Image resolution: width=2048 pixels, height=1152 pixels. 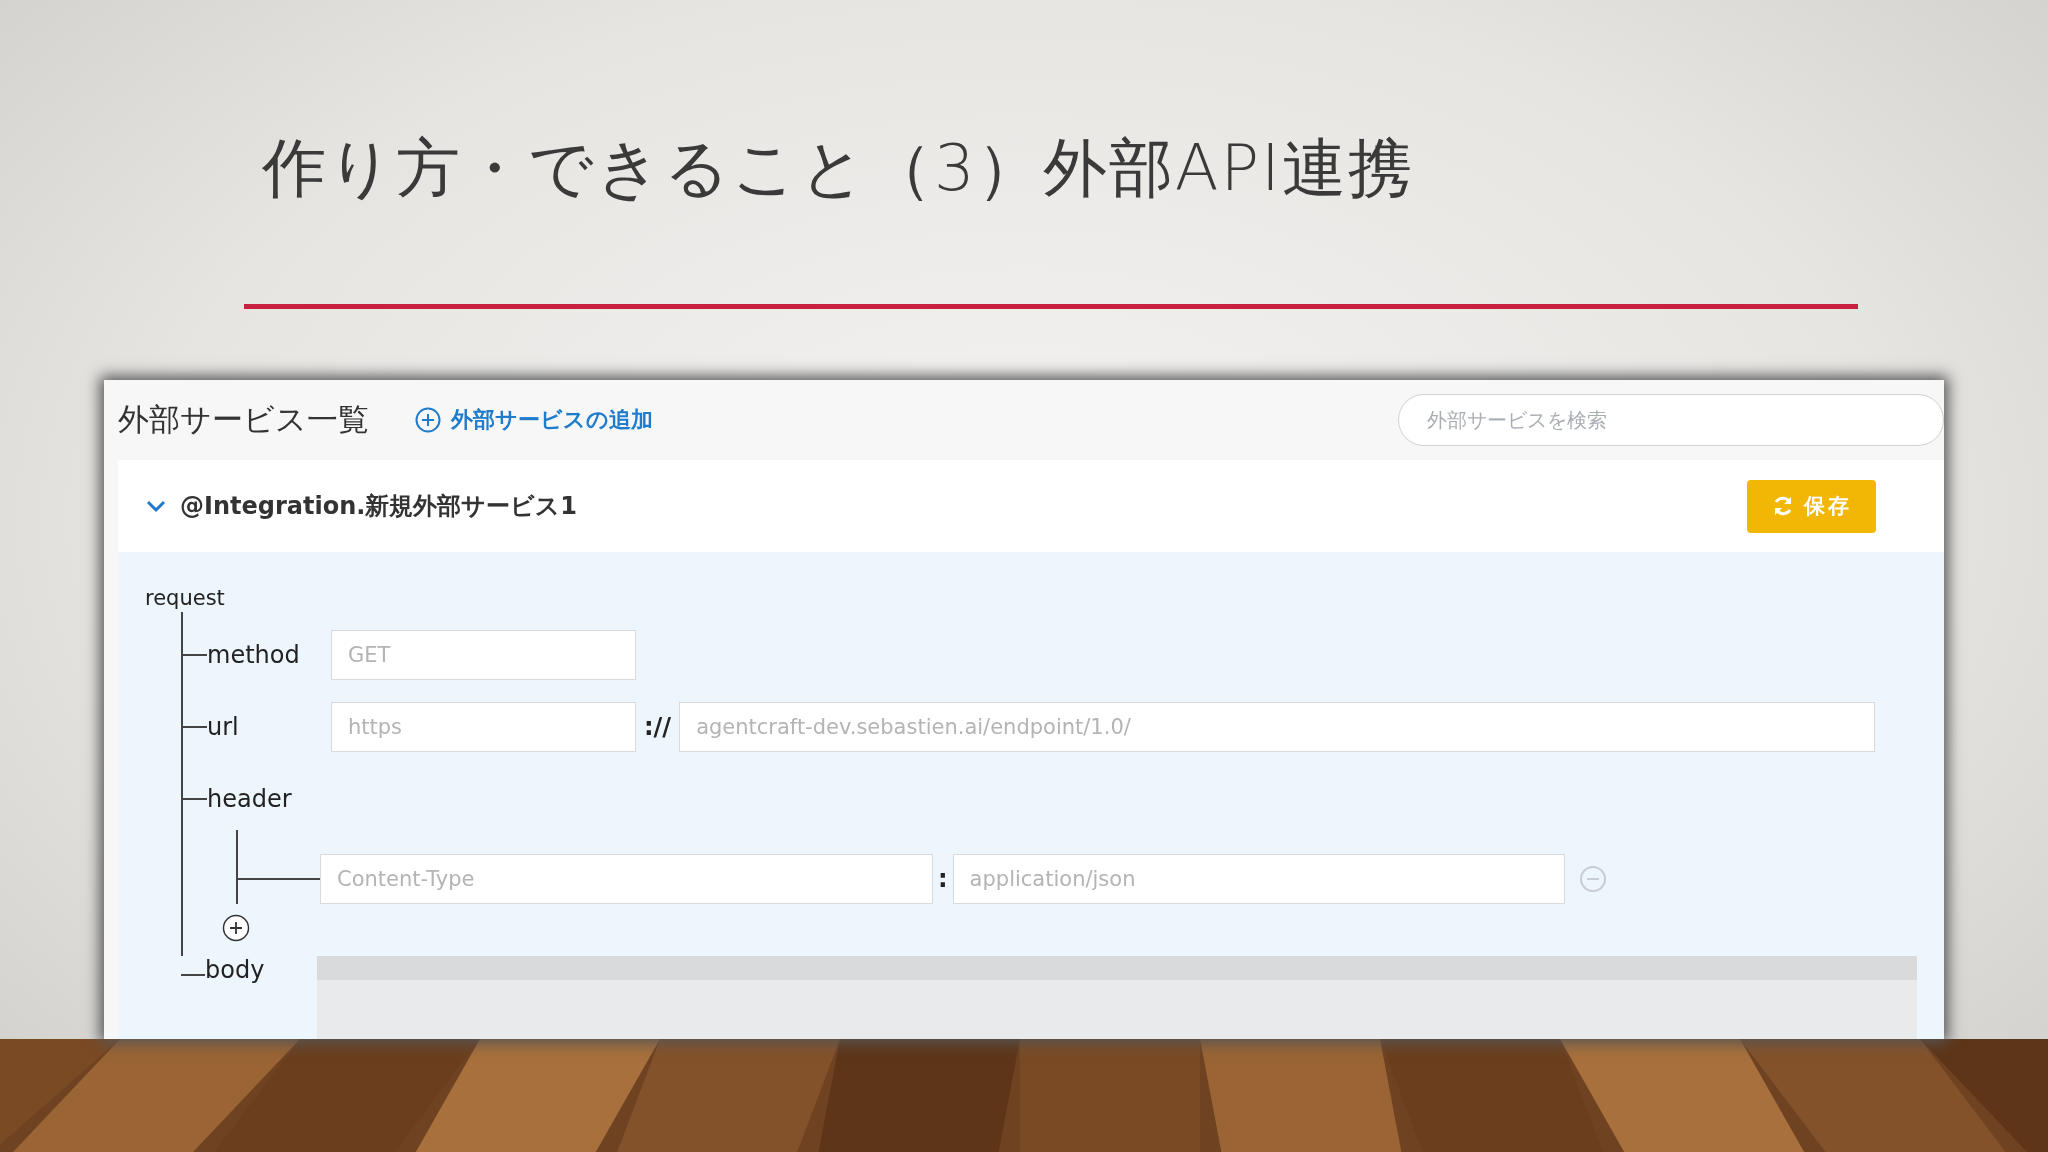 What do you see at coordinates (483, 655) in the screenshot?
I see `method-field: GET` at bounding box center [483, 655].